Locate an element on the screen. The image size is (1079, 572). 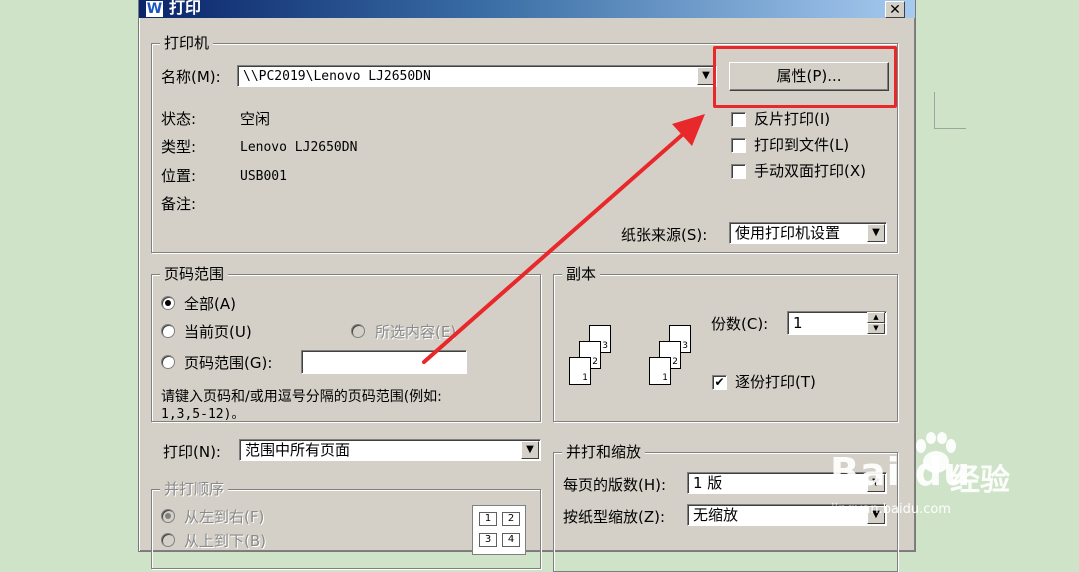
location-label: 位置: is located at coordinates (179, 176).